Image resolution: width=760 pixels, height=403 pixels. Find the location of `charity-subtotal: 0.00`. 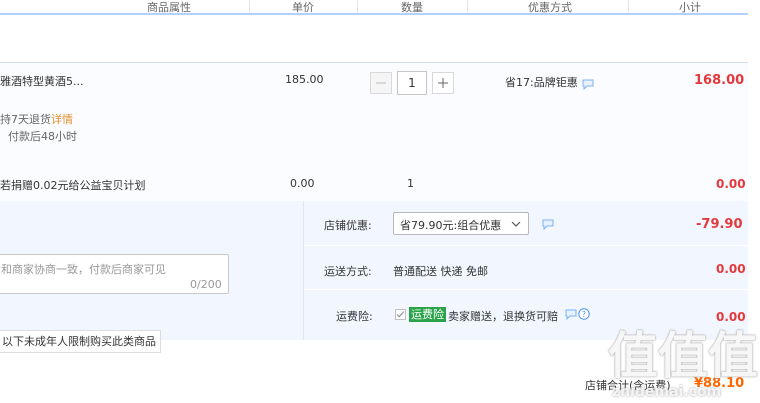

charity-subtotal: 0.00 is located at coordinates (731, 184).